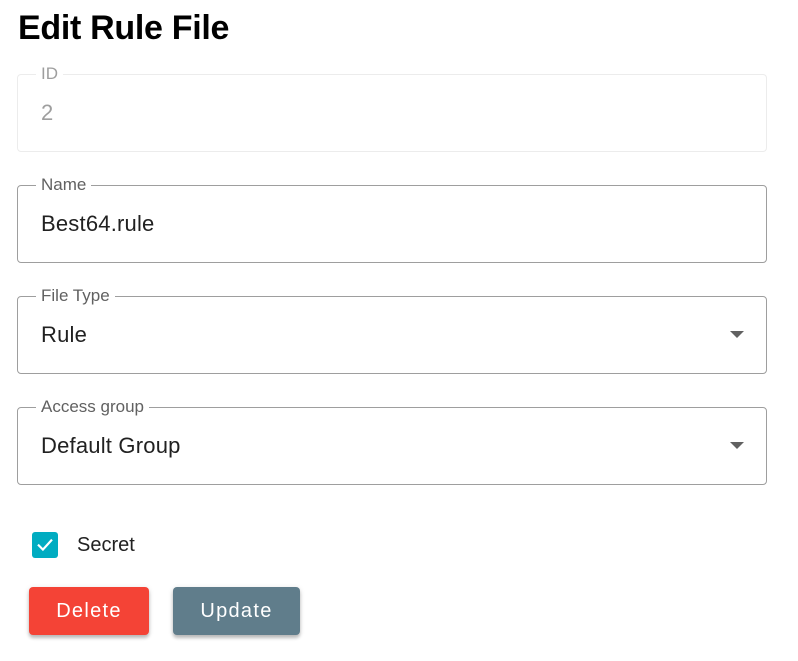 The width and height of the screenshot is (798, 661). Describe the element at coordinates (392, 441) in the screenshot. I see `access-group-select: Access group Default Group` at that location.